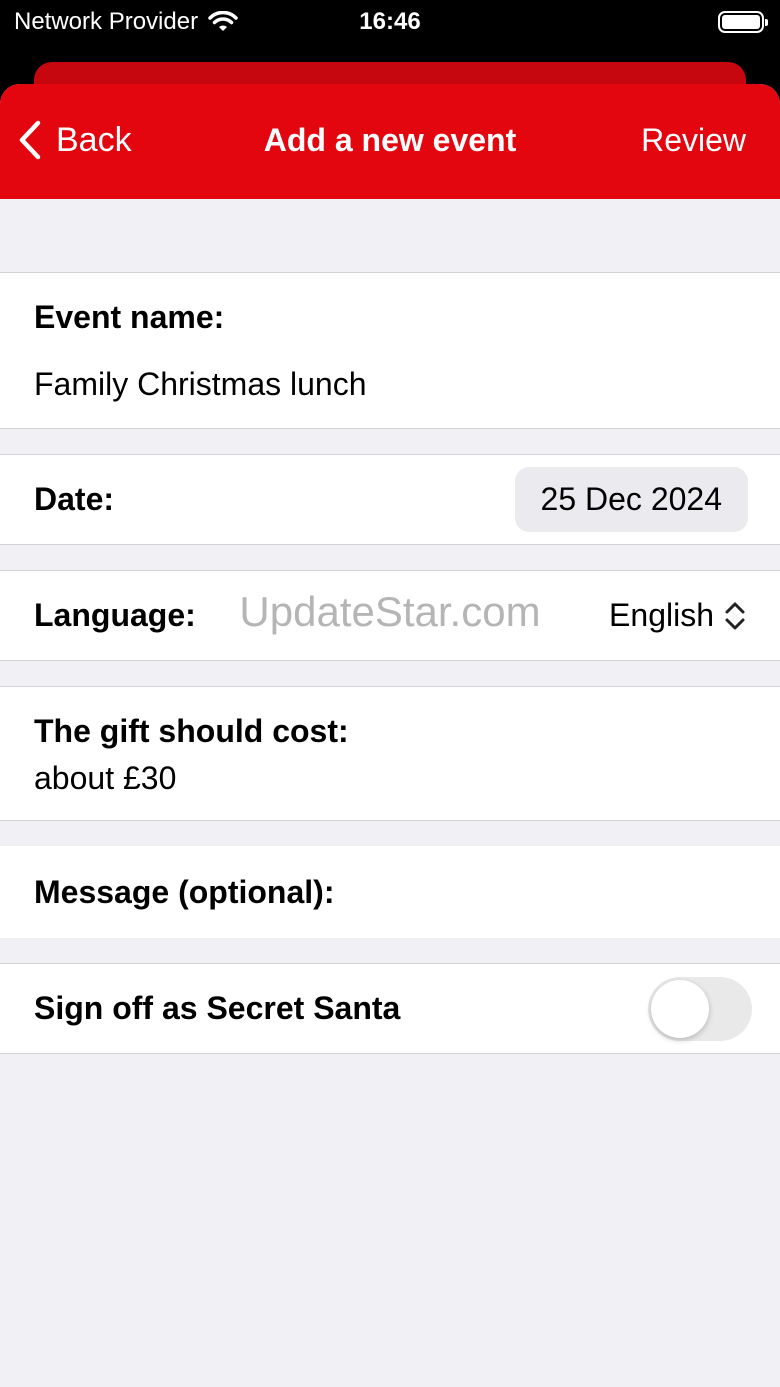 This screenshot has height=1387, width=780. Describe the element at coordinates (735, 615) in the screenshot. I see `chevron-up-down-icon` at that location.